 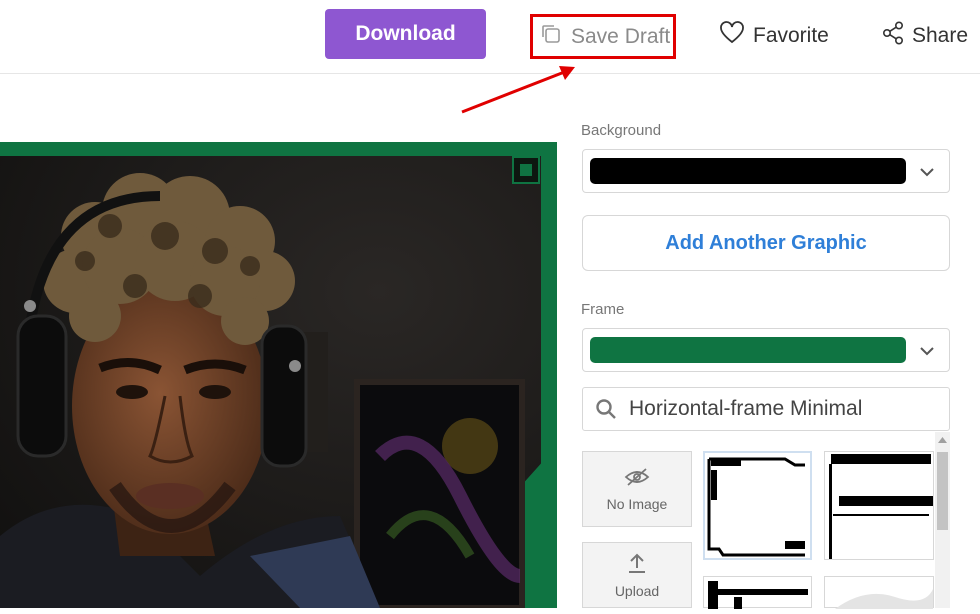 I want to click on frame-search, so click(x=766, y=409).